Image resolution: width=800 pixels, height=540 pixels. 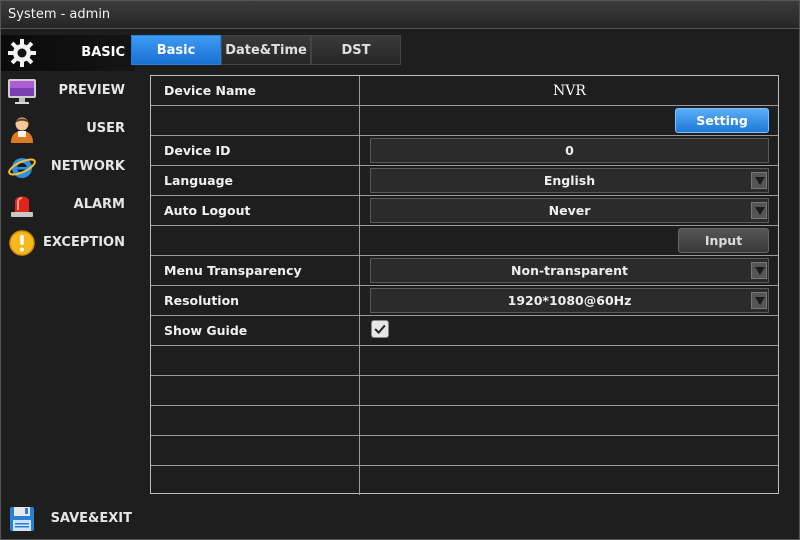 I want to click on tab-dst: DST, so click(x=356, y=50).